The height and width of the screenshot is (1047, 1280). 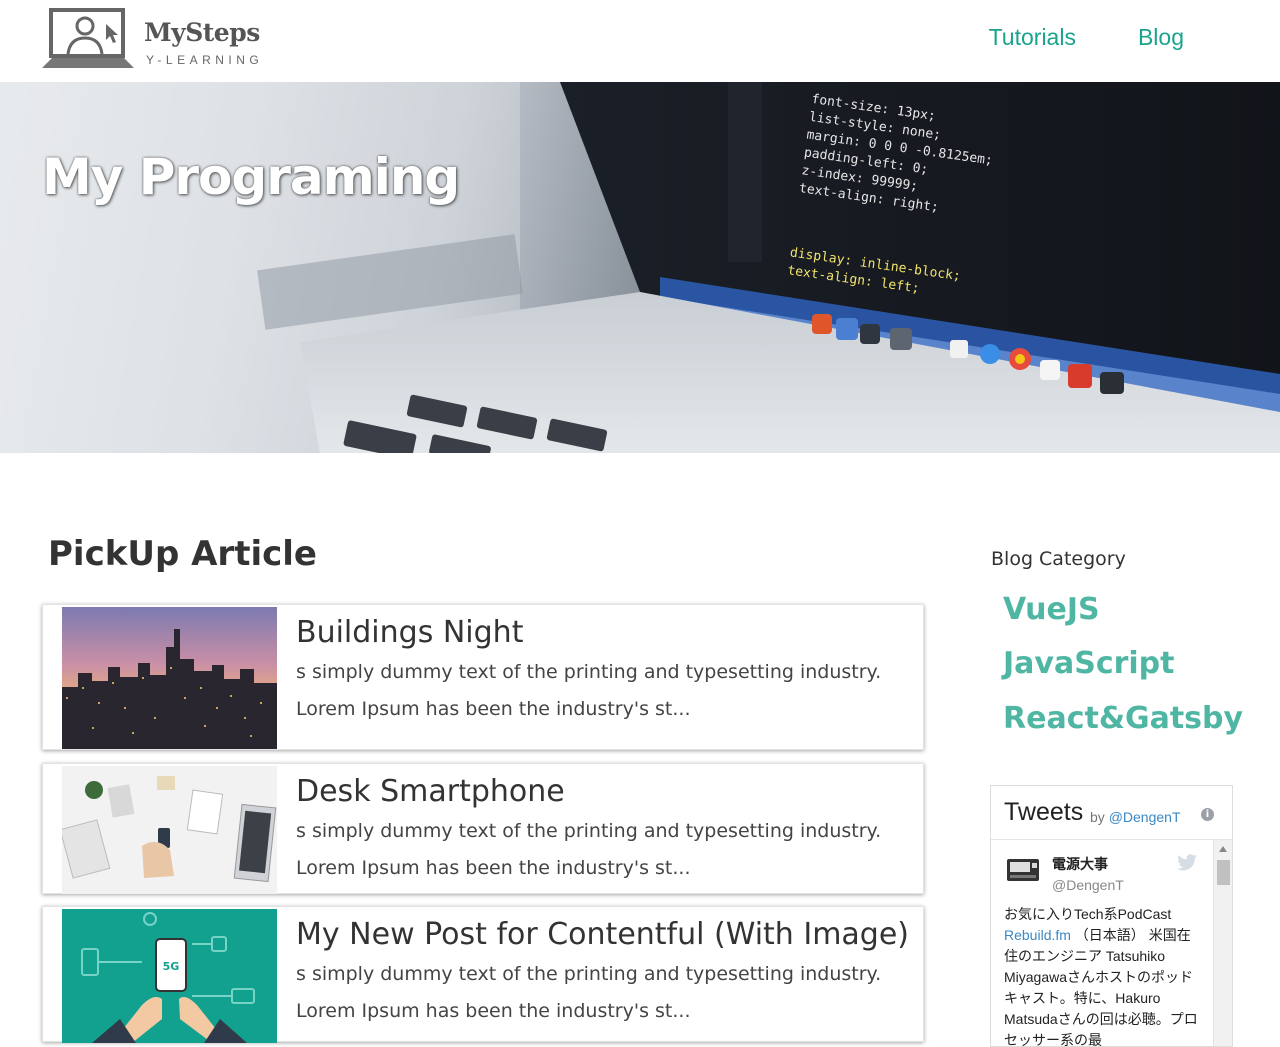 I want to click on tweets-by-handle: @DengenT, so click(x=1145, y=817).